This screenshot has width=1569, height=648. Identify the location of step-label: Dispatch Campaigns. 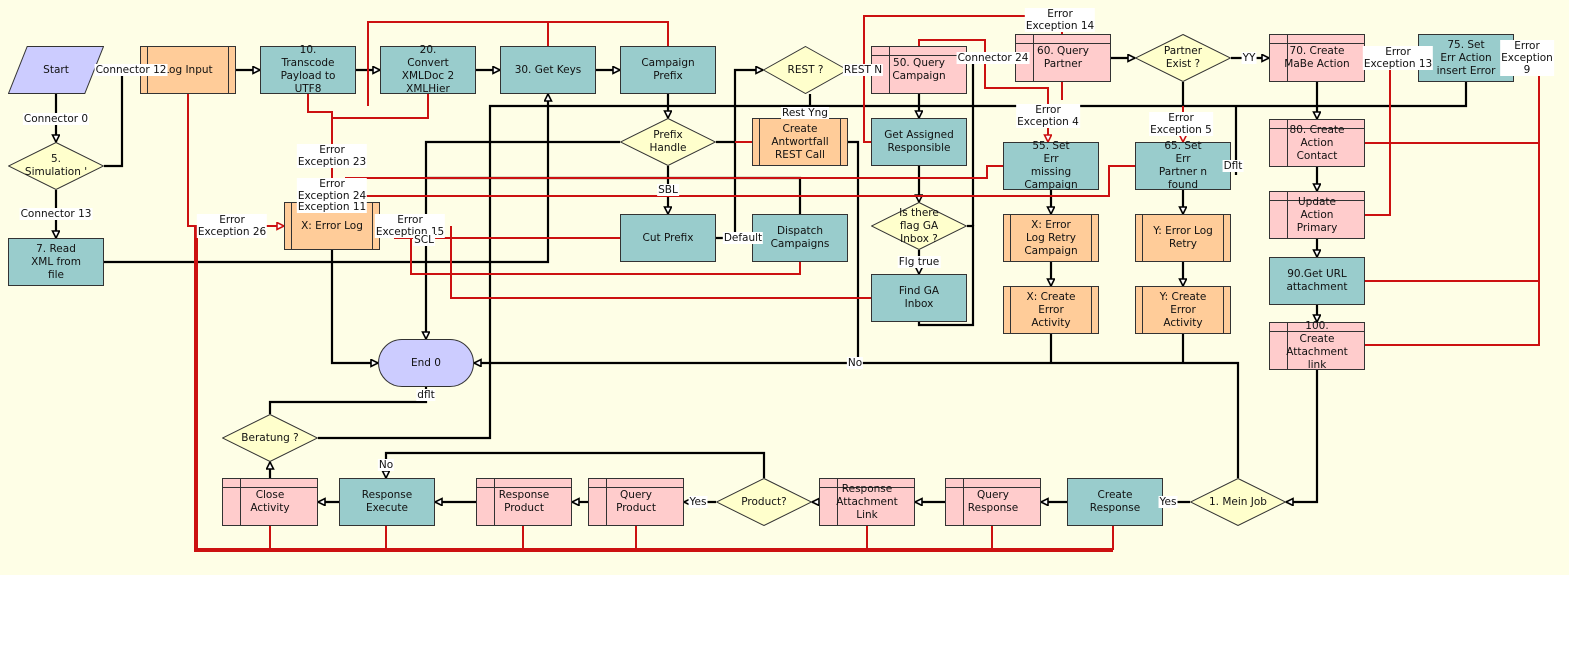
(800, 237).